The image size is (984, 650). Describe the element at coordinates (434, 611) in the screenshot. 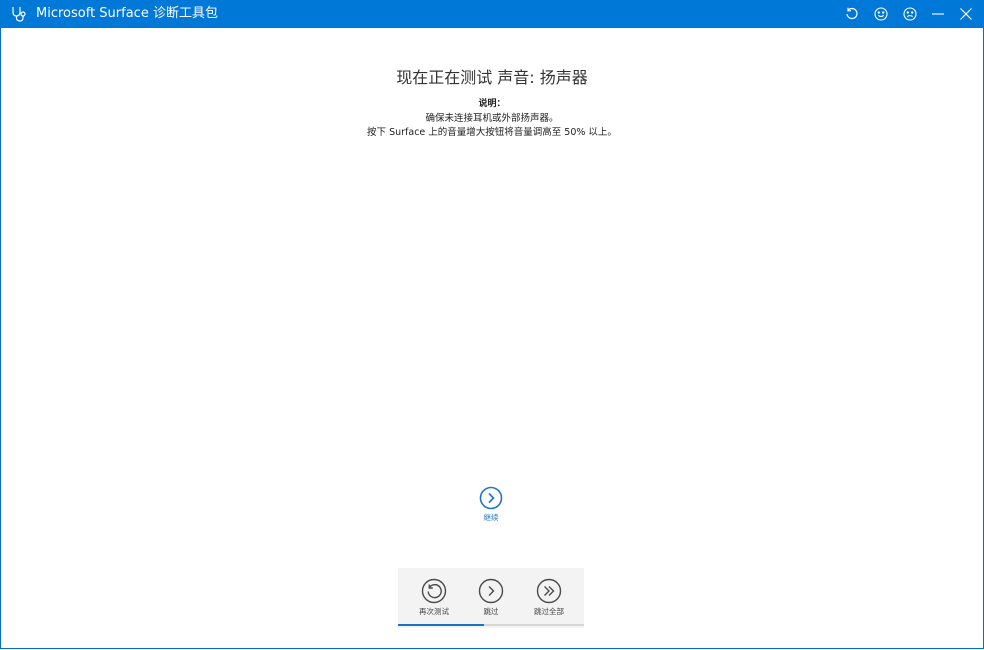

I see `retest-label: 再次测试` at that location.